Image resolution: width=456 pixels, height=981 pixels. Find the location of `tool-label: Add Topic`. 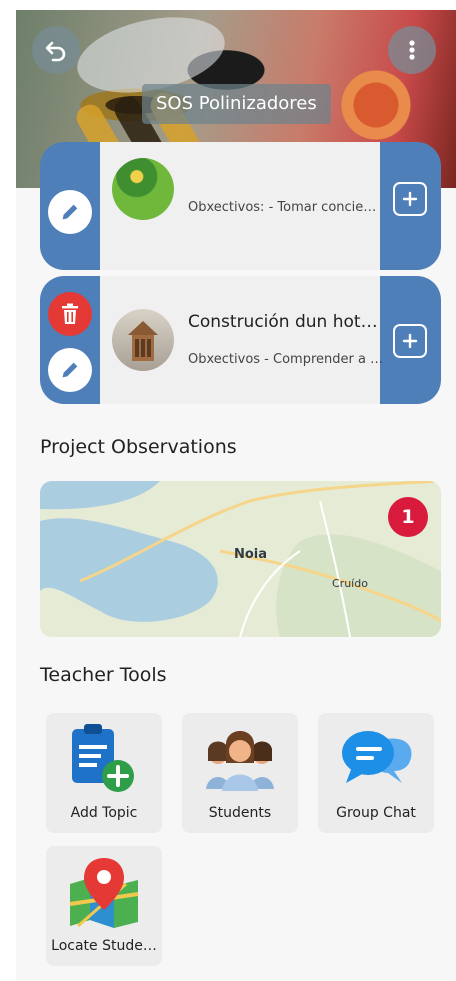

tool-label: Add Topic is located at coordinates (104, 813).